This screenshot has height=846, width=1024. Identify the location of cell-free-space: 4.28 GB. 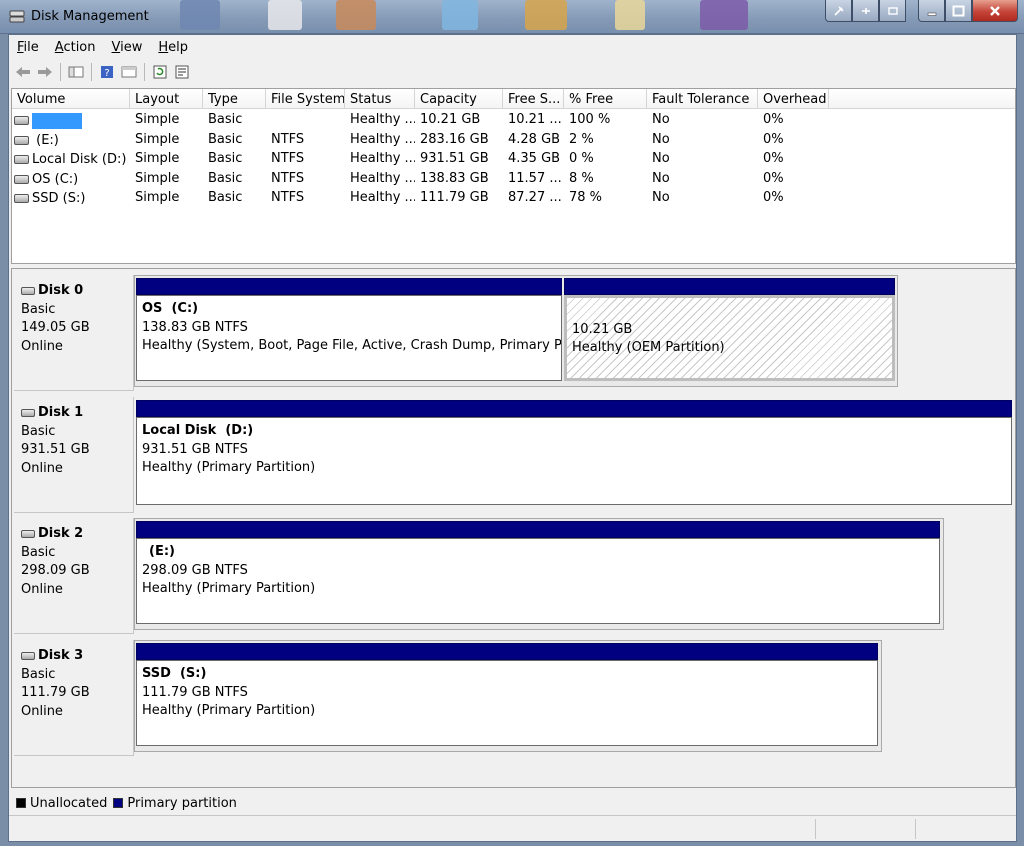
(534, 139).